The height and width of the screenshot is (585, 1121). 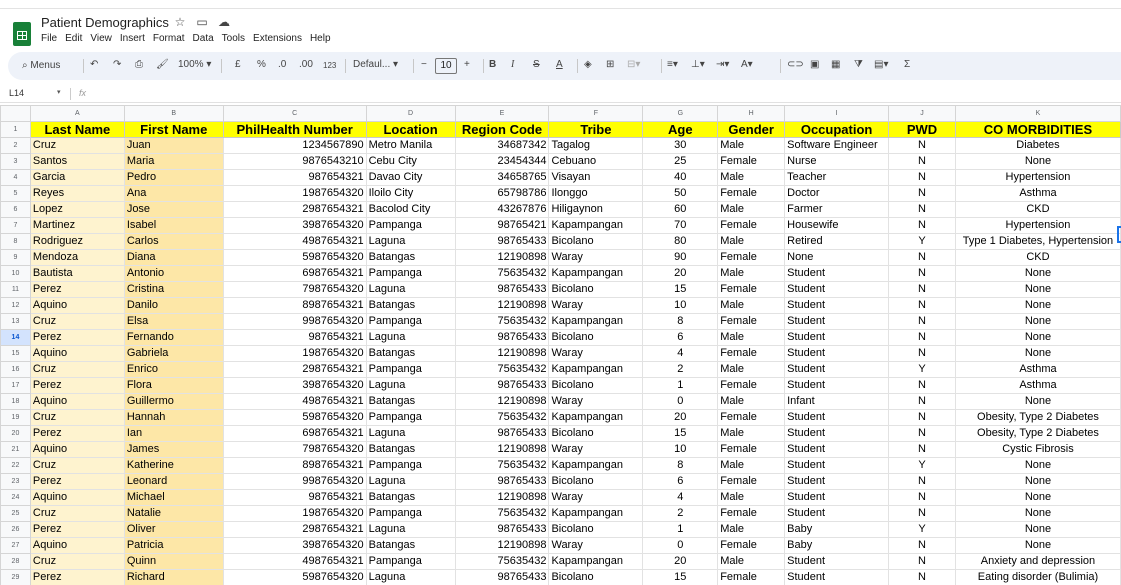 I want to click on cell-c: 987654321, so click(x=294, y=177).